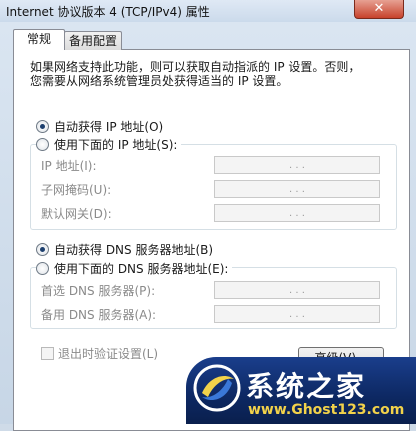 The width and height of the screenshot is (416, 431). I want to click on ip-auto-radio: 自动获得 IP 地址(O), so click(99, 127).